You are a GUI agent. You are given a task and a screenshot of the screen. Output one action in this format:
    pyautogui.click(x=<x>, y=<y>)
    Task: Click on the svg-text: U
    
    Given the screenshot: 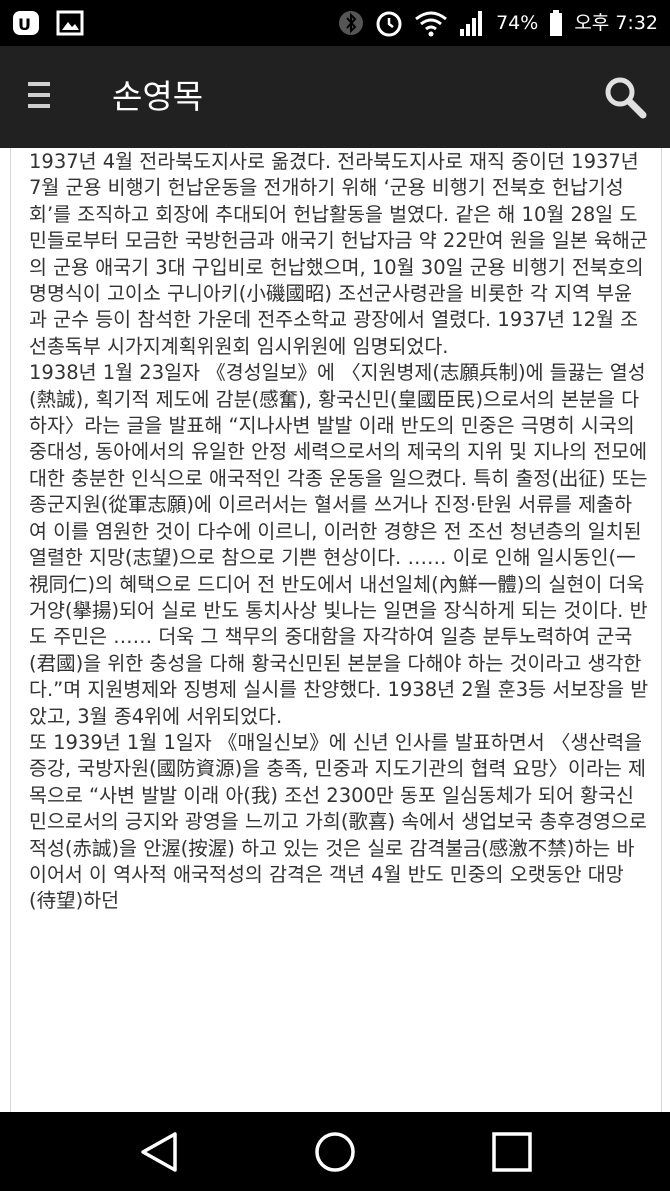 What is the action you would take?
    pyautogui.click(x=24, y=24)
    